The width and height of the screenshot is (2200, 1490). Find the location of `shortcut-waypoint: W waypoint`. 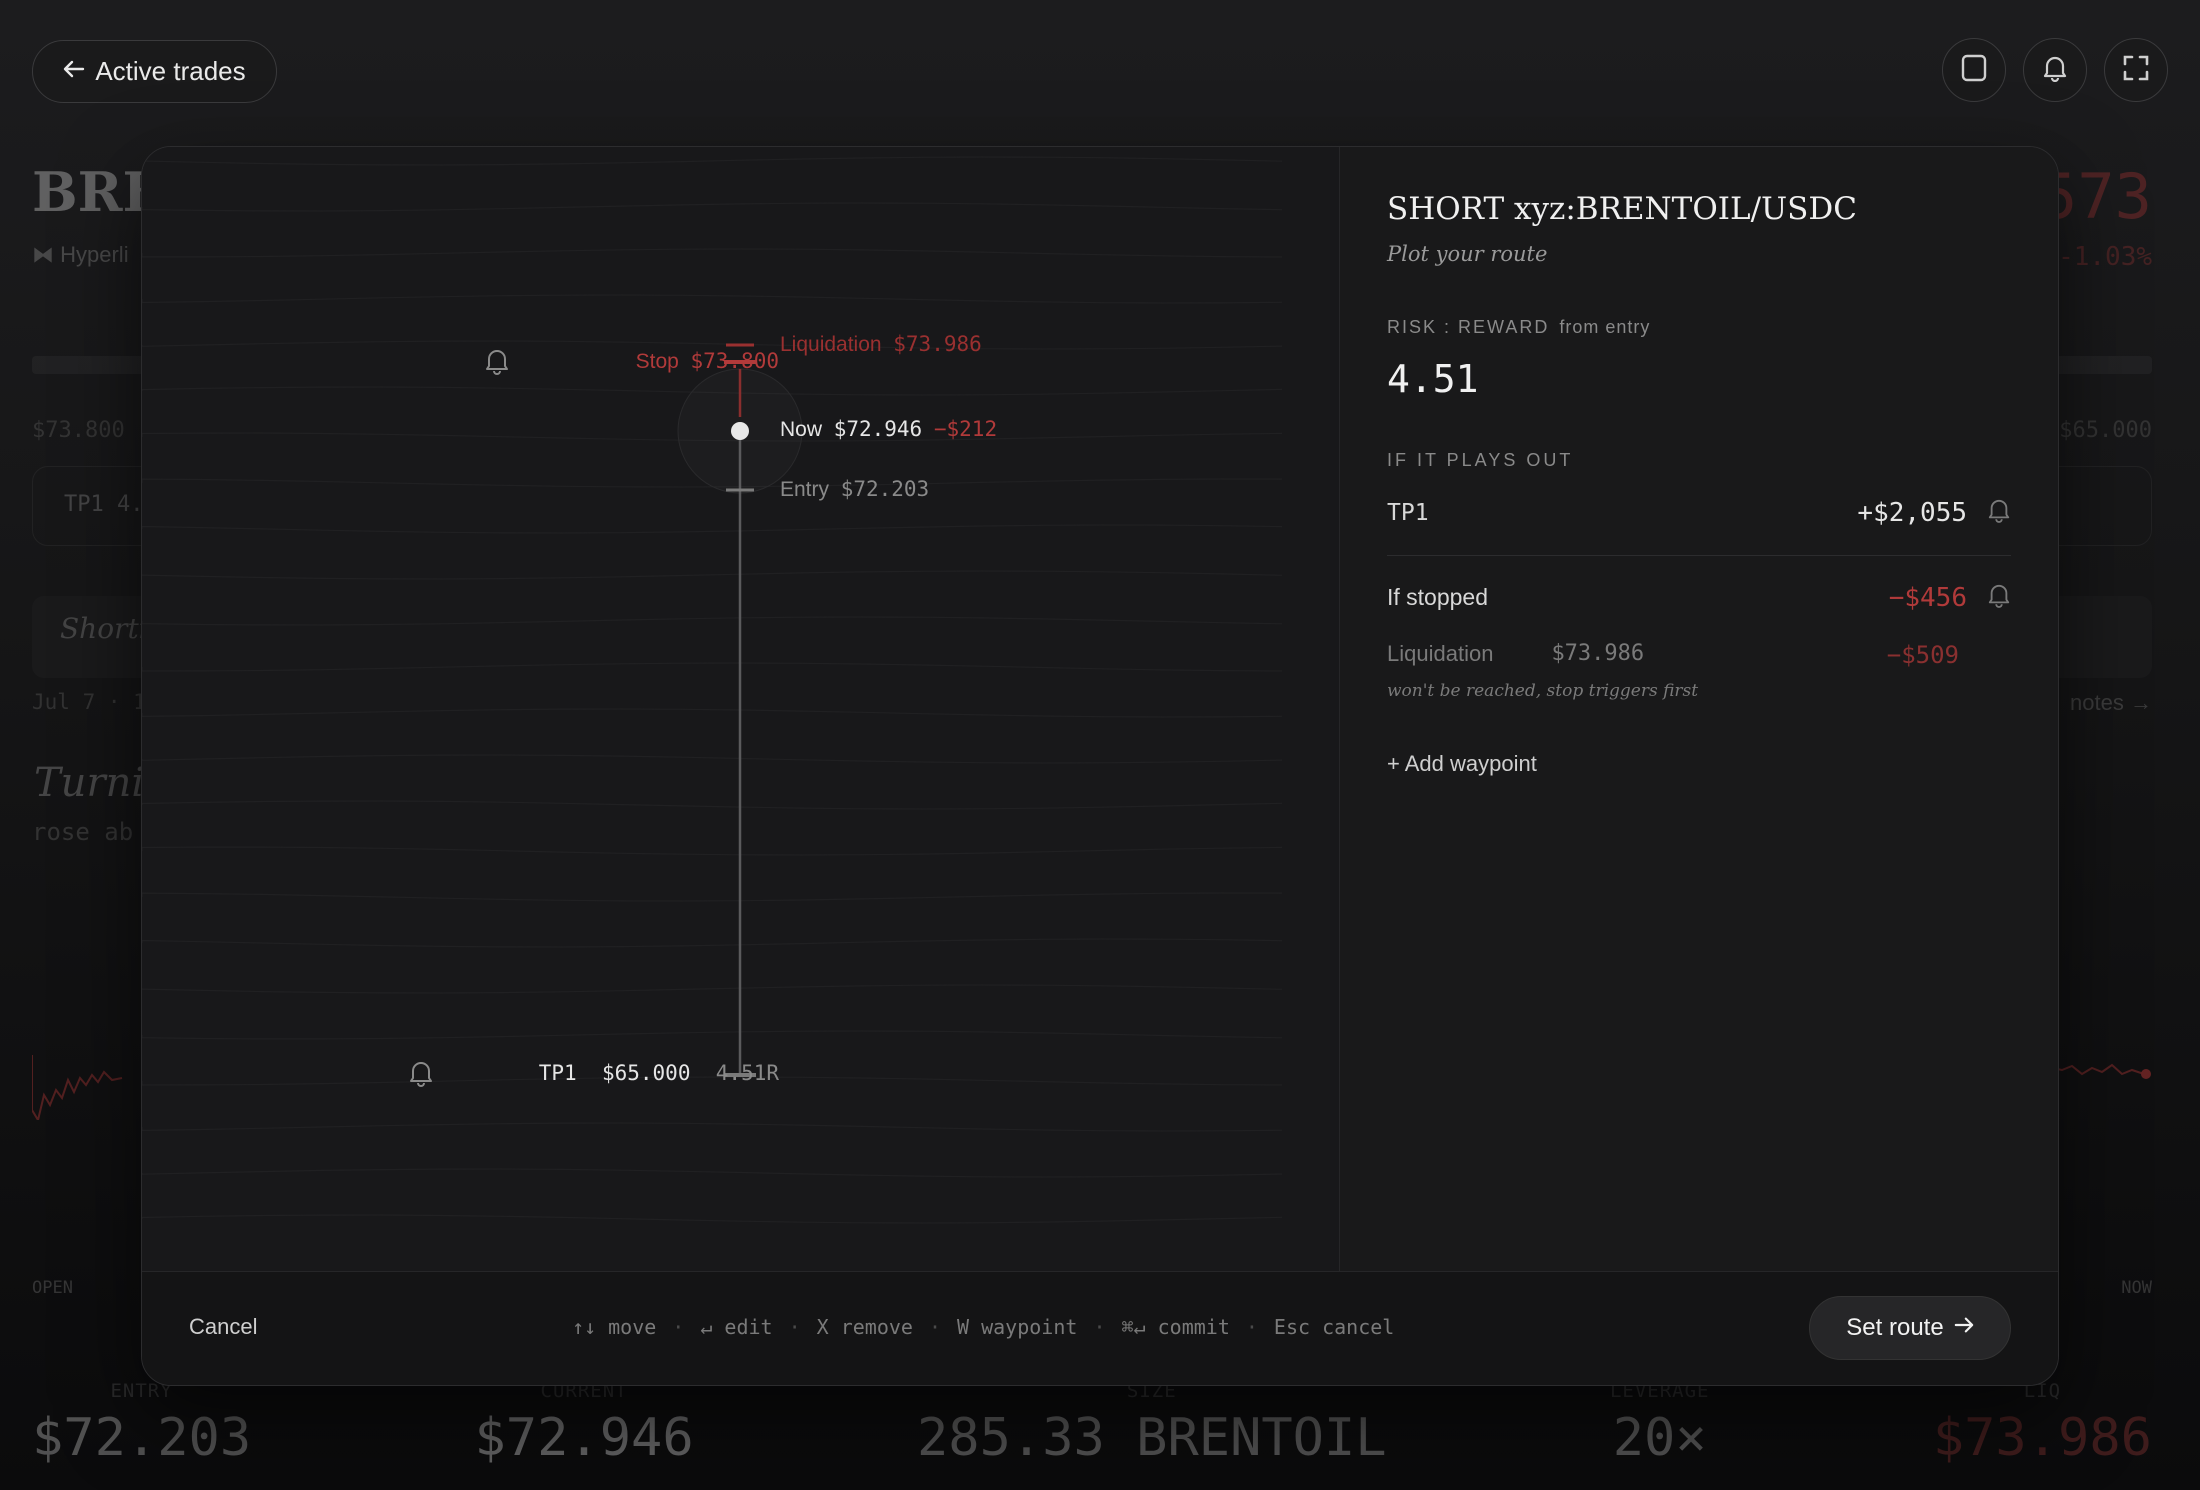

shortcut-waypoint: W waypoint is located at coordinates (1017, 1327).